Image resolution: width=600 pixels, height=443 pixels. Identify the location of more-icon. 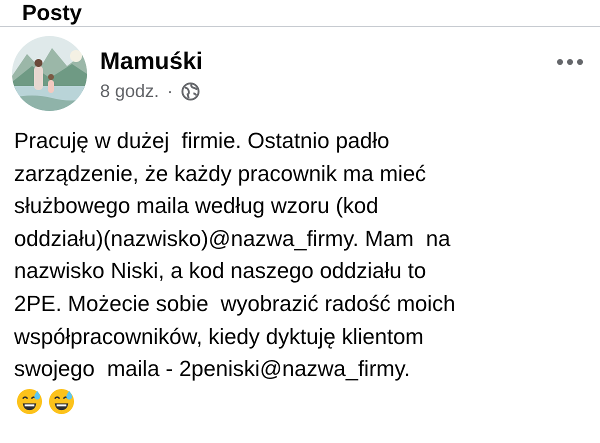
(570, 62).